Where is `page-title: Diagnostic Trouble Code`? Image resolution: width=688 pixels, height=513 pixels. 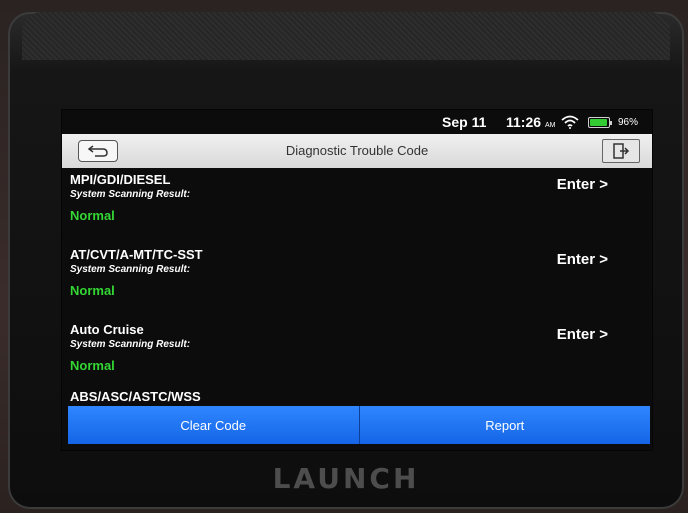
page-title: Diagnostic Trouble Code is located at coordinates (357, 150).